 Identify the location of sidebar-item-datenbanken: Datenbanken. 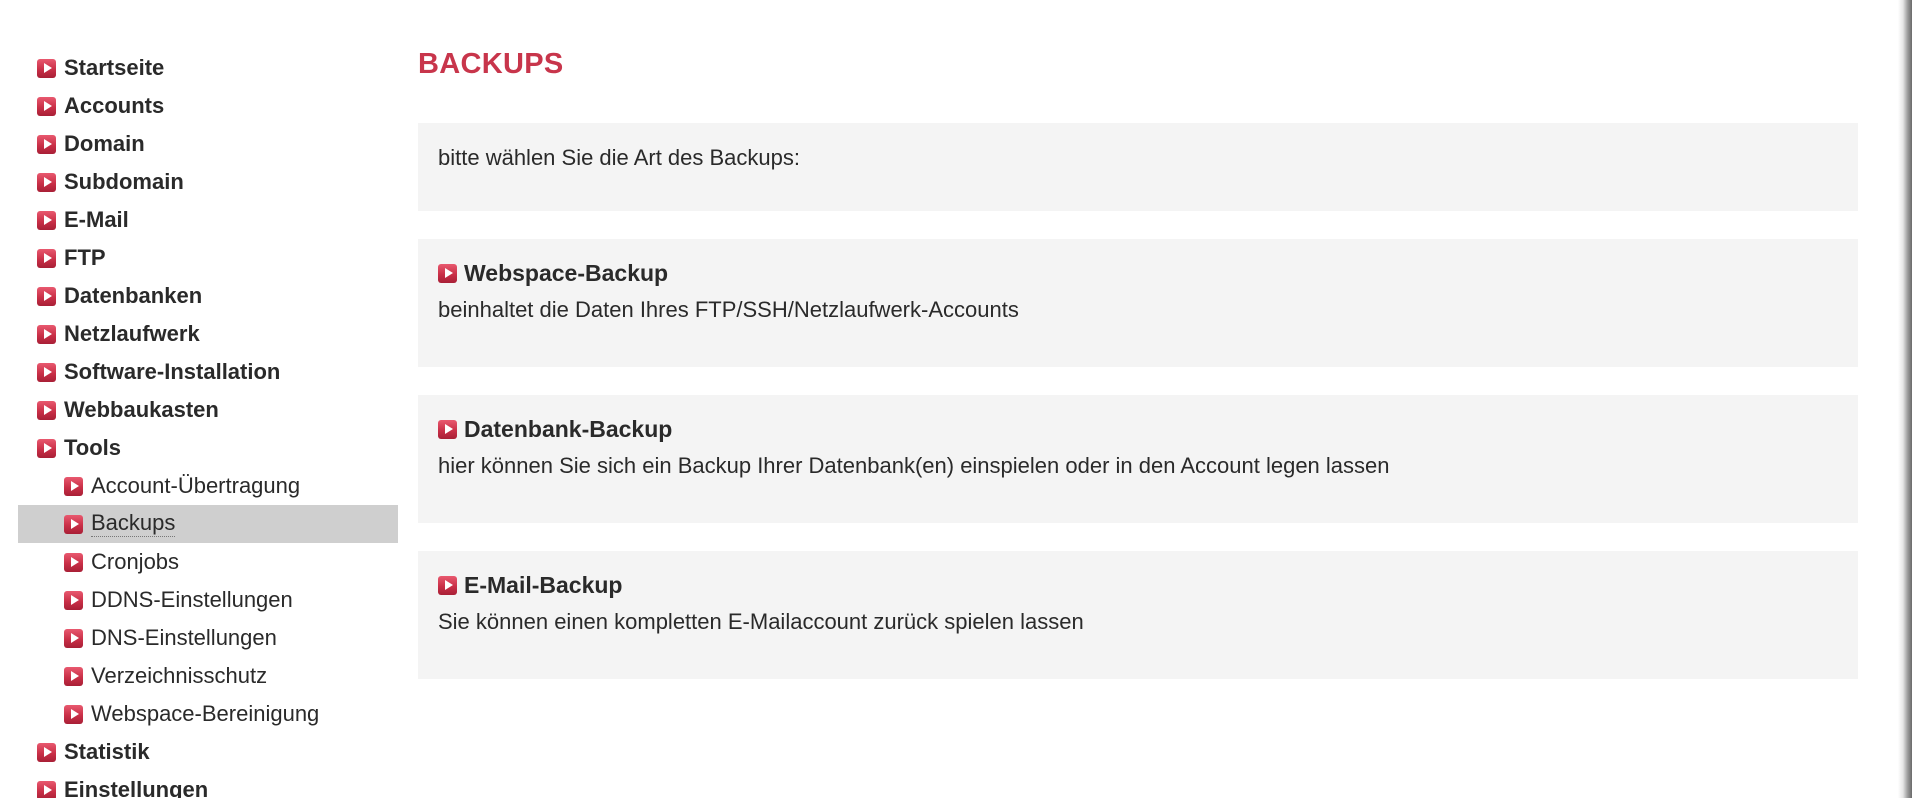
(208, 296).